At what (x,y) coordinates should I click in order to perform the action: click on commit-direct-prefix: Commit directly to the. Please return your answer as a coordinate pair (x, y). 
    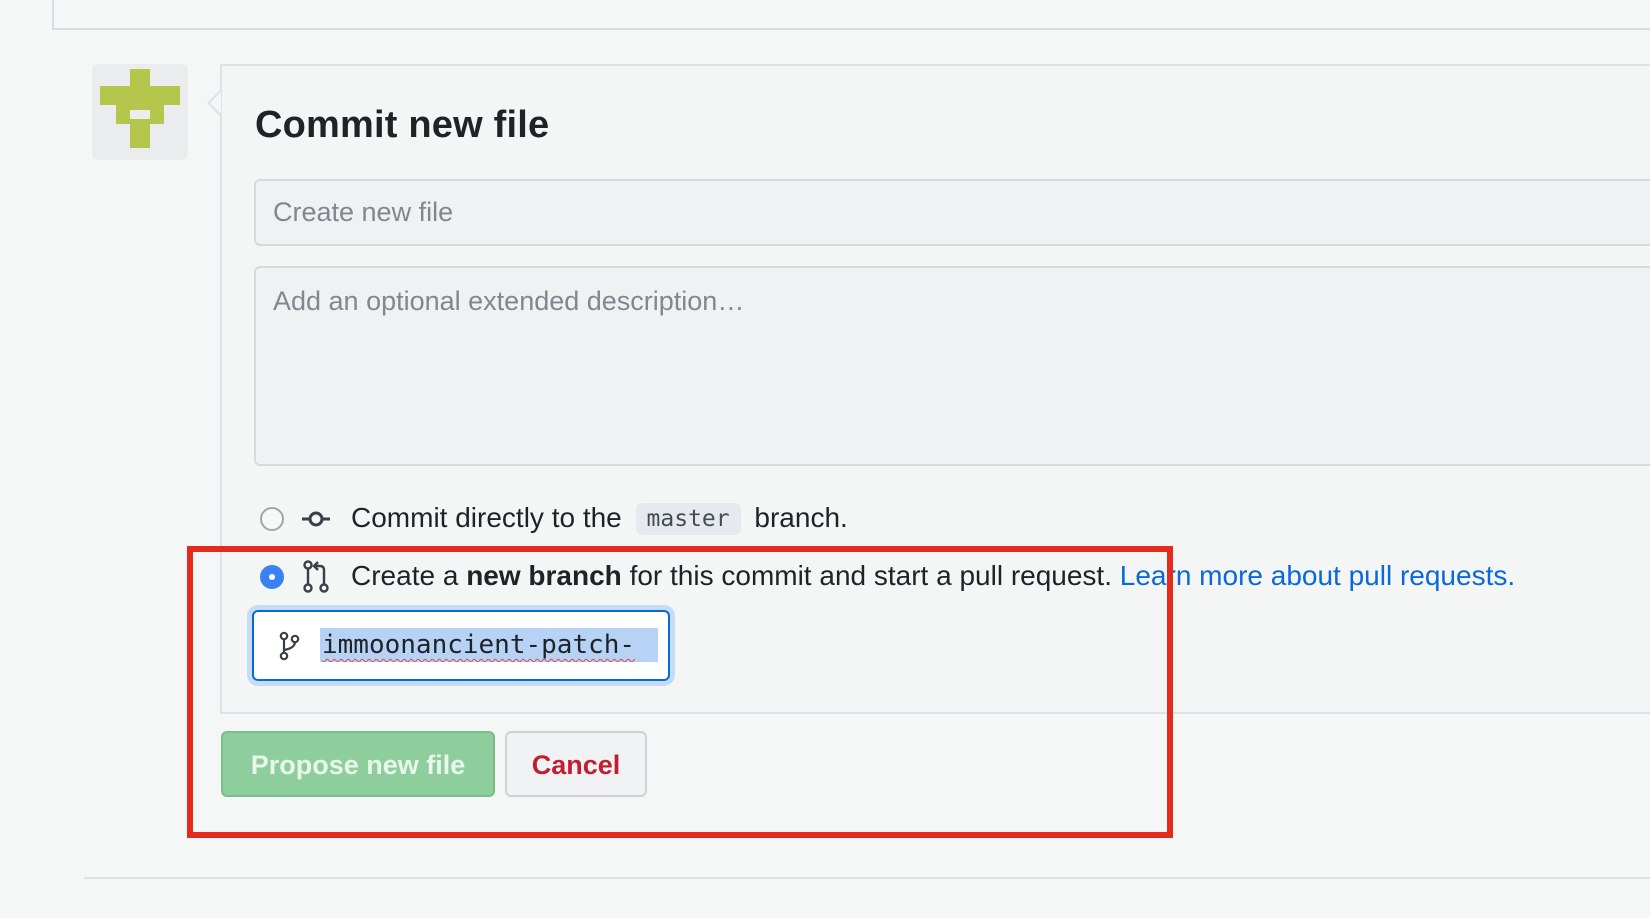
    Looking at the image, I should click on (486, 517).